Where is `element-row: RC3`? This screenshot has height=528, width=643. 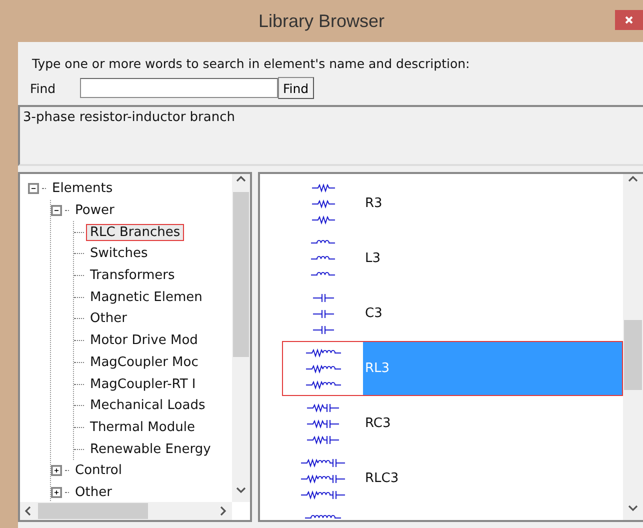
element-row: RC3 is located at coordinates (452, 423).